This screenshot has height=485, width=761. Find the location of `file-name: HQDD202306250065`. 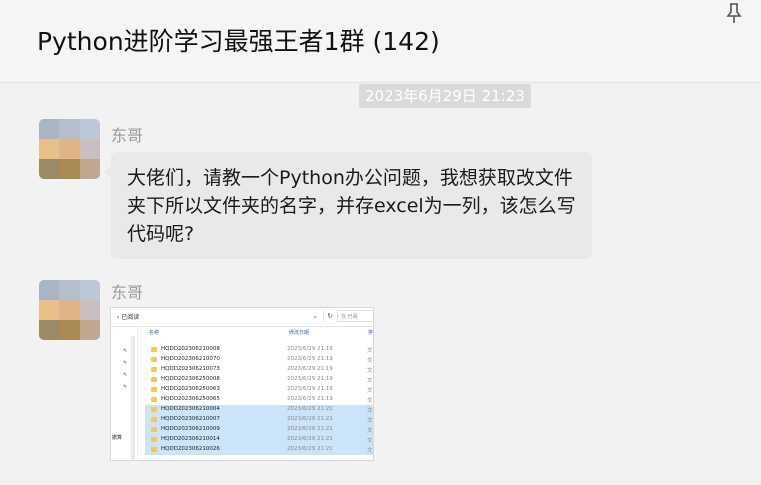

file-name: HQDD202306250065 is located at coordinates (190, 399).